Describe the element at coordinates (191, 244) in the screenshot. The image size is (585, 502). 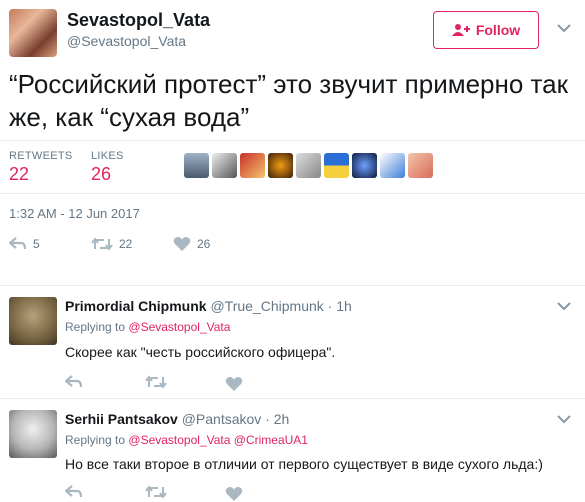
I see `like-button: 26` at that location.